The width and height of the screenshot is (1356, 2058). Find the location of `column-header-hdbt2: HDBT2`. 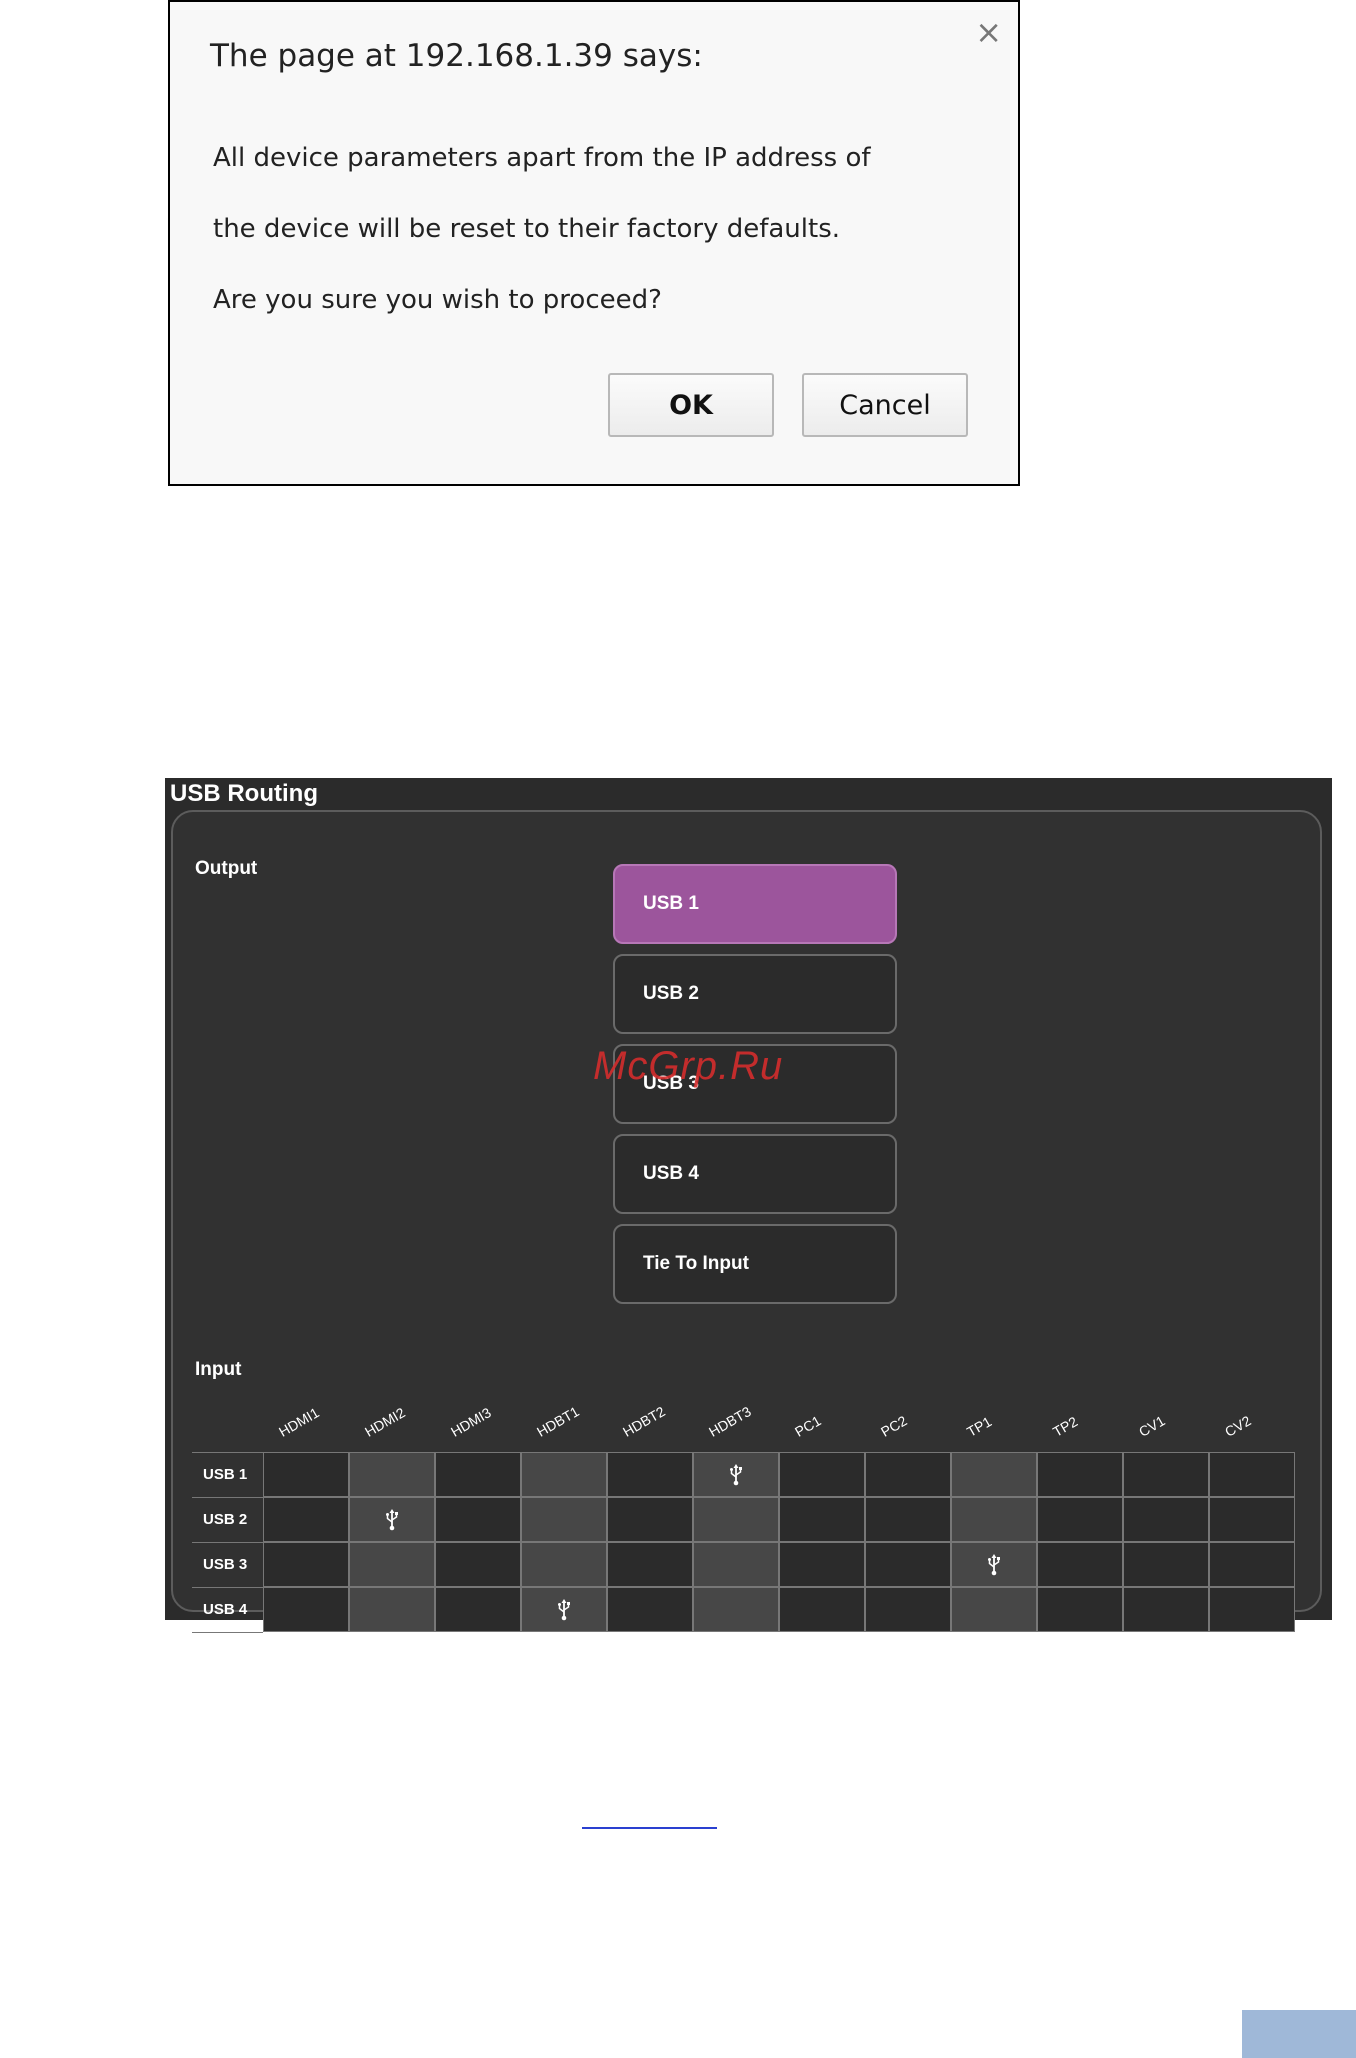

column-header-hdbt2: HDBT2 is located at coordinates (644, 1421).